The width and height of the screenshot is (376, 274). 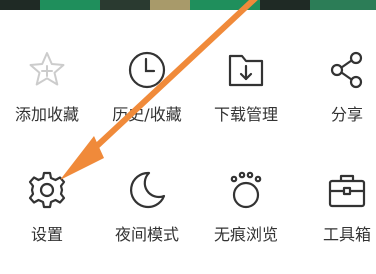 I want to click on share-label: 分享, so click(x=346, y=114).